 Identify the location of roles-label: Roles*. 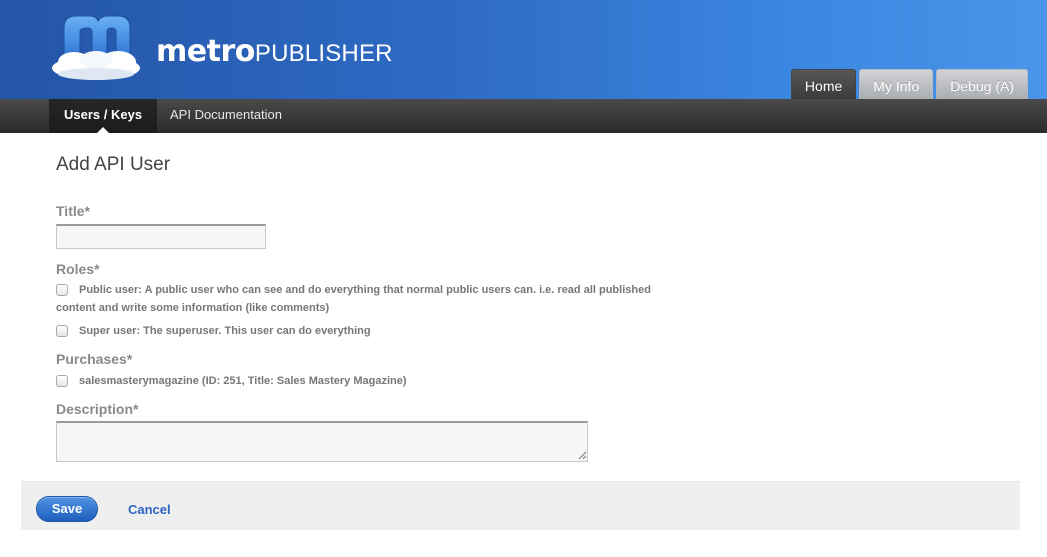
(78, 269).